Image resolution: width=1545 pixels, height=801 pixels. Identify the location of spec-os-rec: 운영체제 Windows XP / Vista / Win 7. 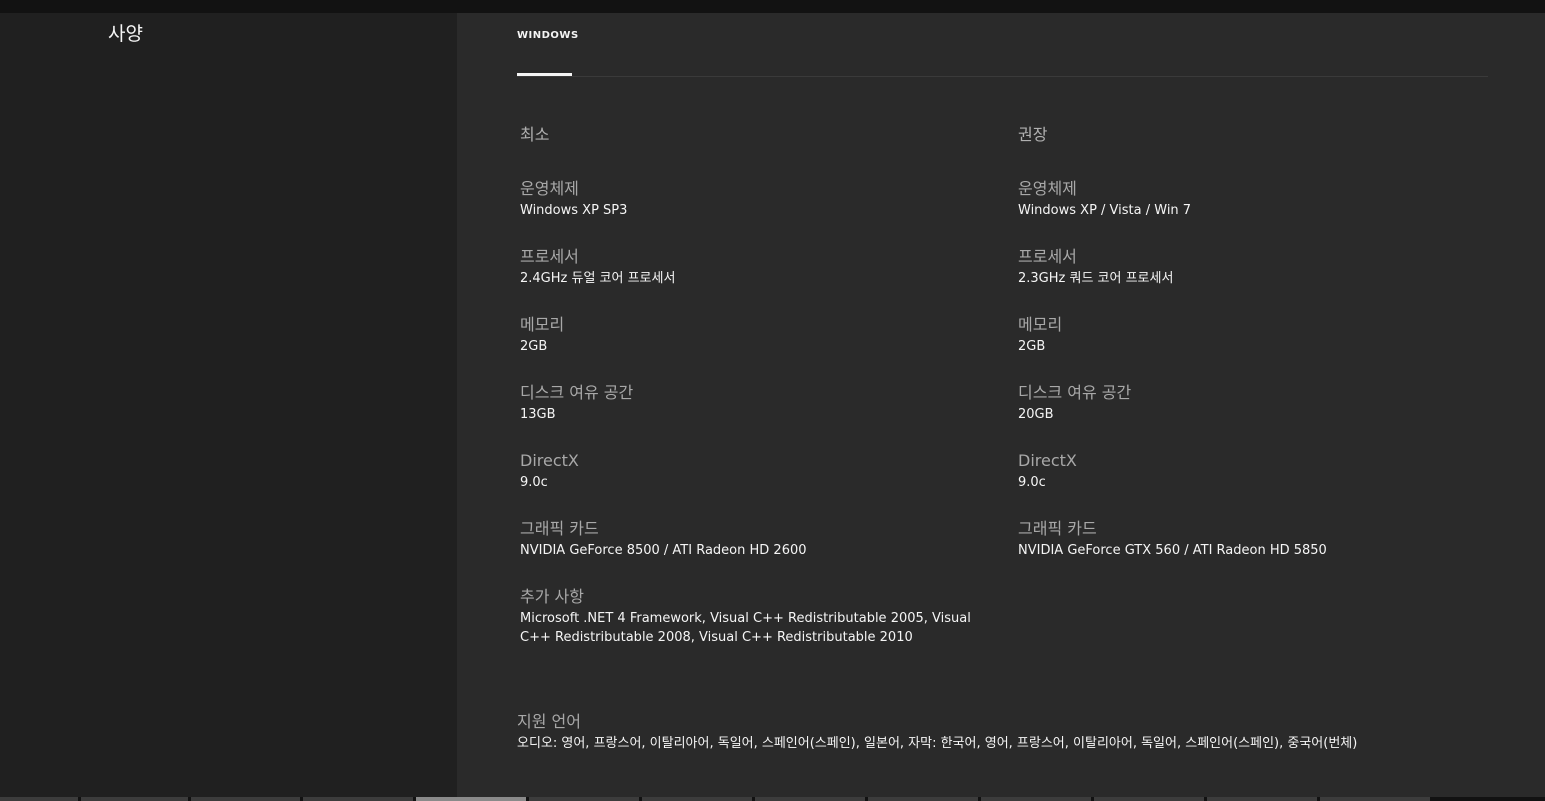
(1258, 213).